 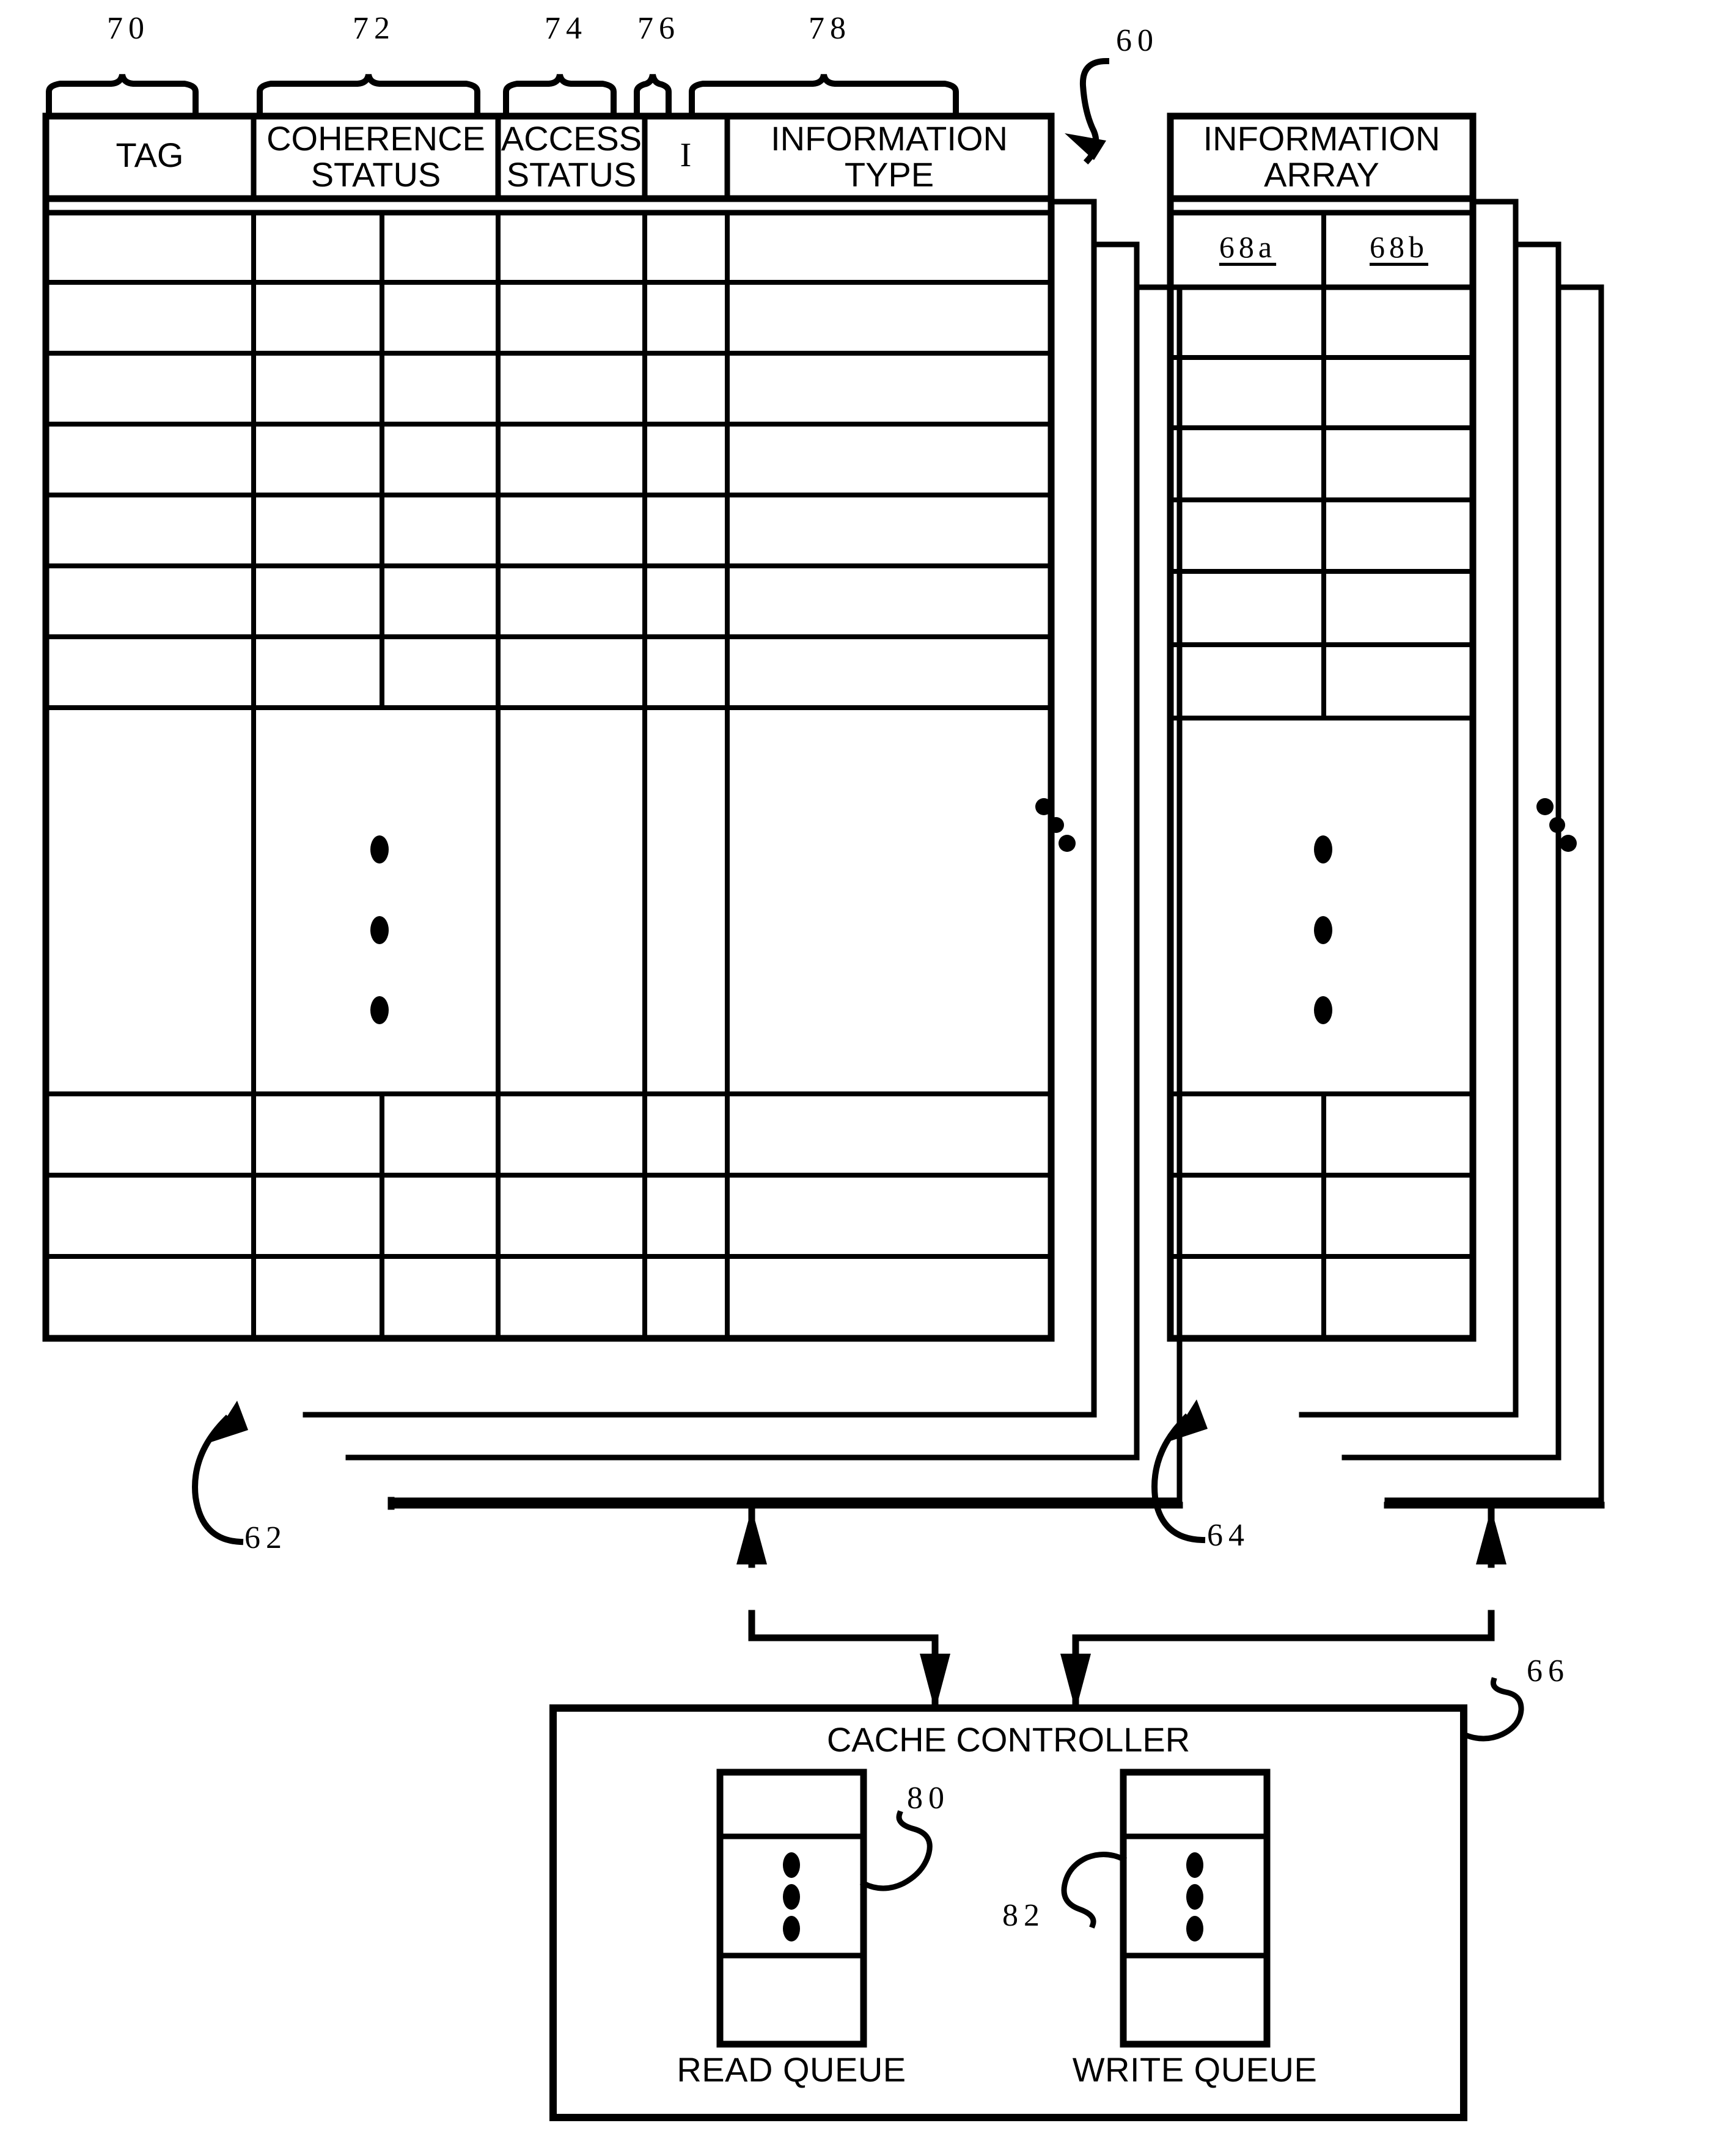 What do you see at coordinates (996, 1603) in the screenshot?
I see `bus-connectors` at bounding box center [996, 1603].